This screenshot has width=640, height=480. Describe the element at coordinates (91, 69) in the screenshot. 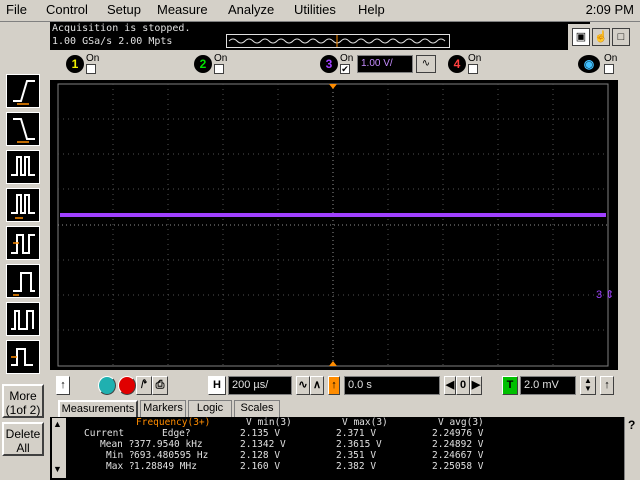

I see `channel-1-checkbox` at that location.